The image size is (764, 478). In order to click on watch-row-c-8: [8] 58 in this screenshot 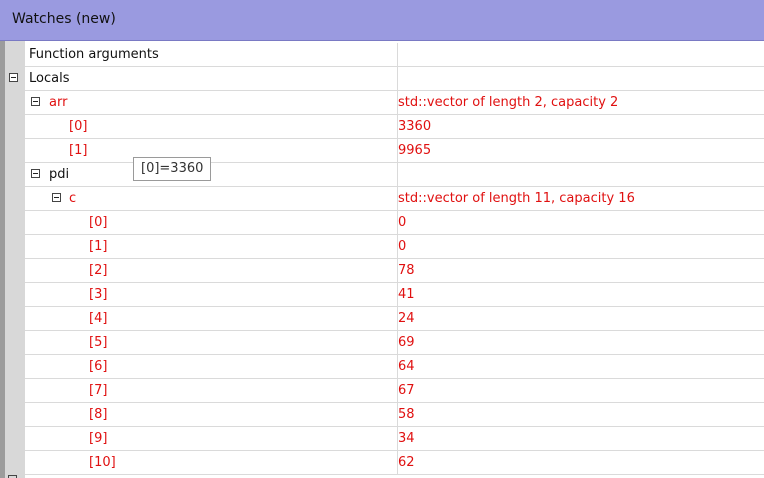, I will do `click(394, 415)`.